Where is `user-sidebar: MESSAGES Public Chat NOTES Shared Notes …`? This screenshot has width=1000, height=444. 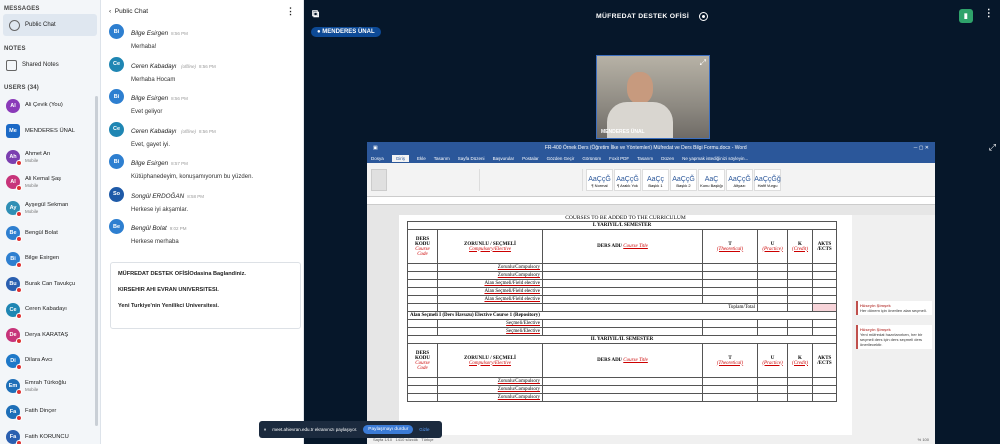 user-sidebar: MESSAGES Public Chat NOTES Shared Notes … is located at coordinates (50, 222).